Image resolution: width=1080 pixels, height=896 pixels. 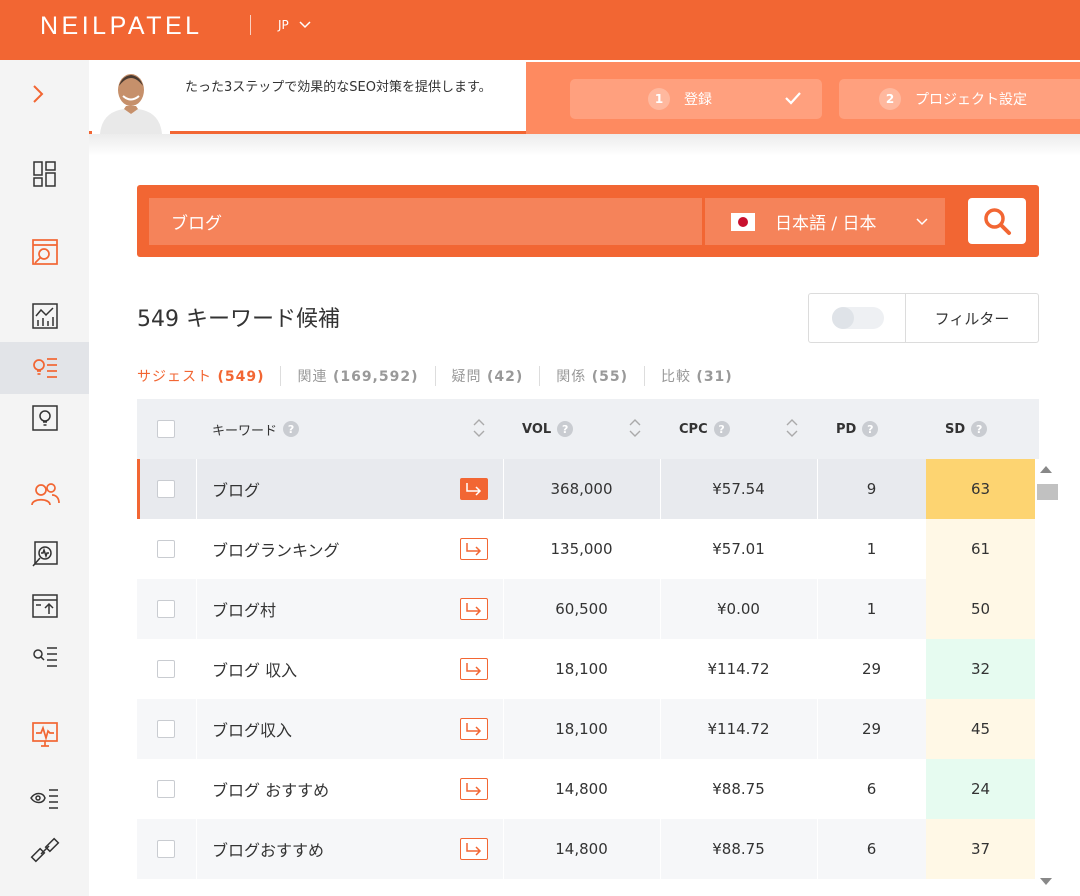 What do you see at coordinates (890, 99) in the screenshot?
I see `step-number: 2` at bounding box center [890, 99].